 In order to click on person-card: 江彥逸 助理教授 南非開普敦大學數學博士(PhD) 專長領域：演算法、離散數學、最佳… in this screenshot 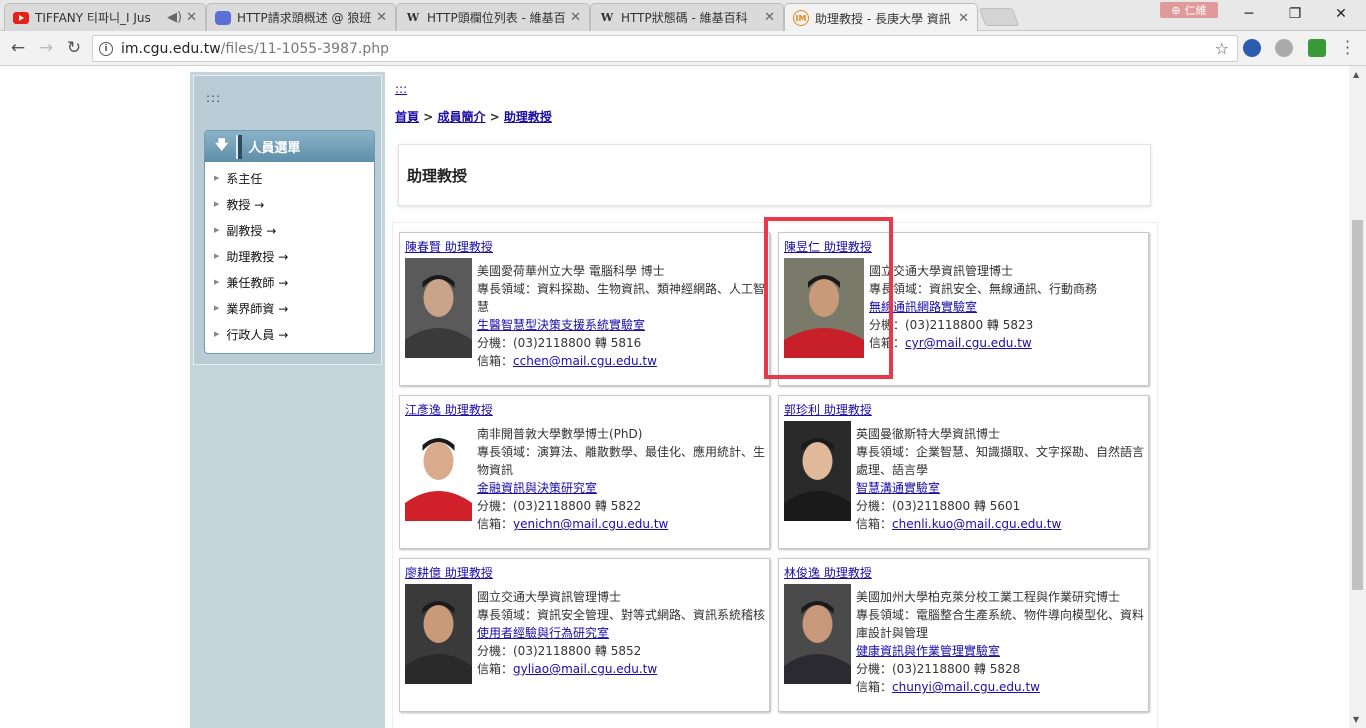, I will do `click(584, 472)`.